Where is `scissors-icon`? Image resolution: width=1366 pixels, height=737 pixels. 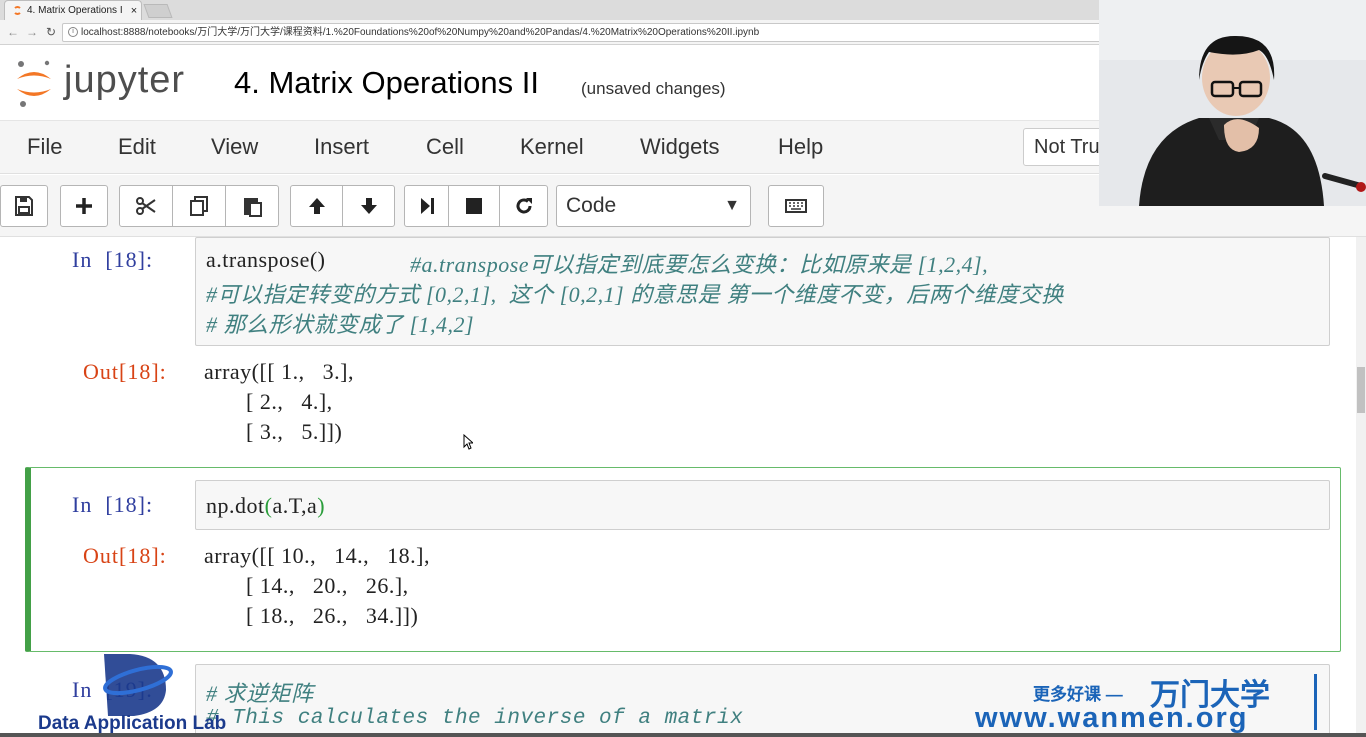 scissors-icon is located at coordinates (146, 206).